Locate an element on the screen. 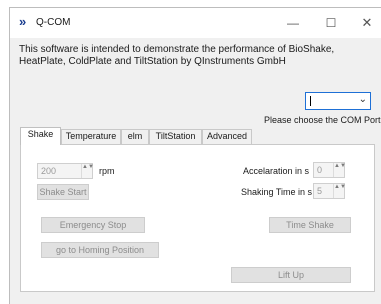 This screenshot has height=304, width=381. rpm-value: 200 is located at coordinates (49, 171).